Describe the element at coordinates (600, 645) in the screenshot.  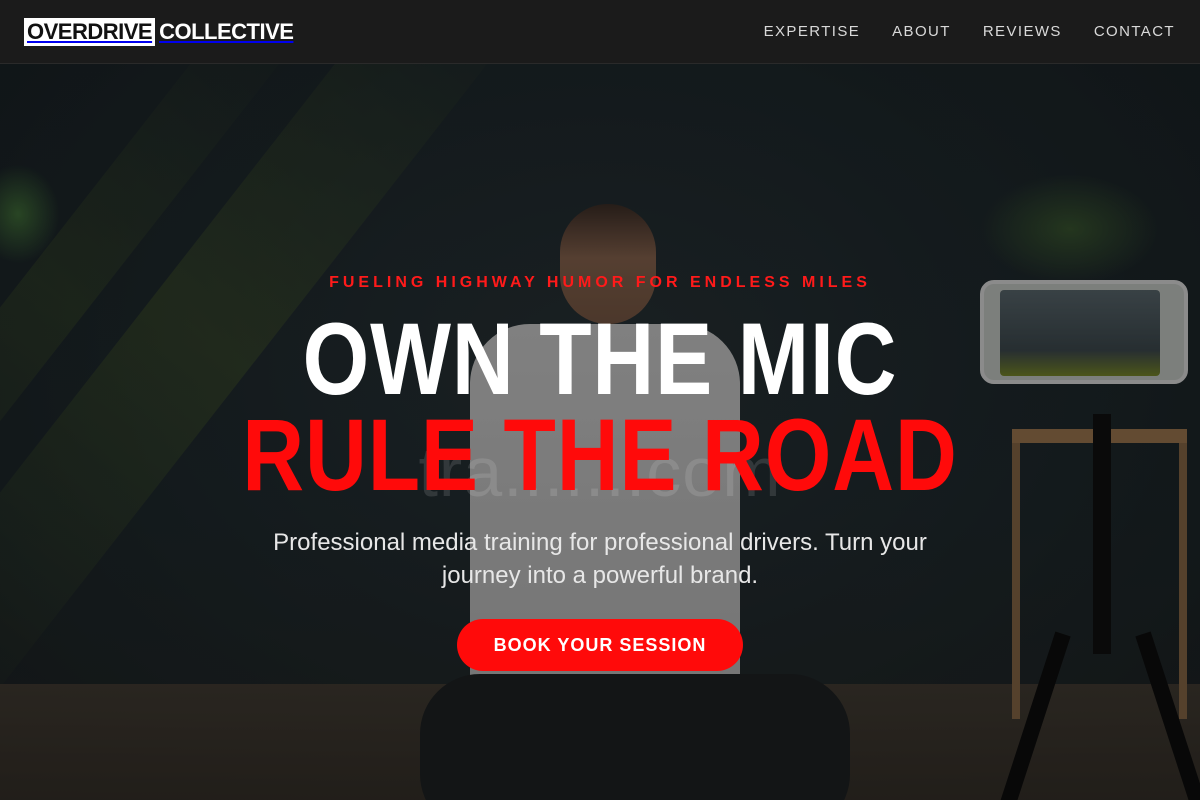
I see `book-session-button: BOOK YOUR SESSION` at that location.